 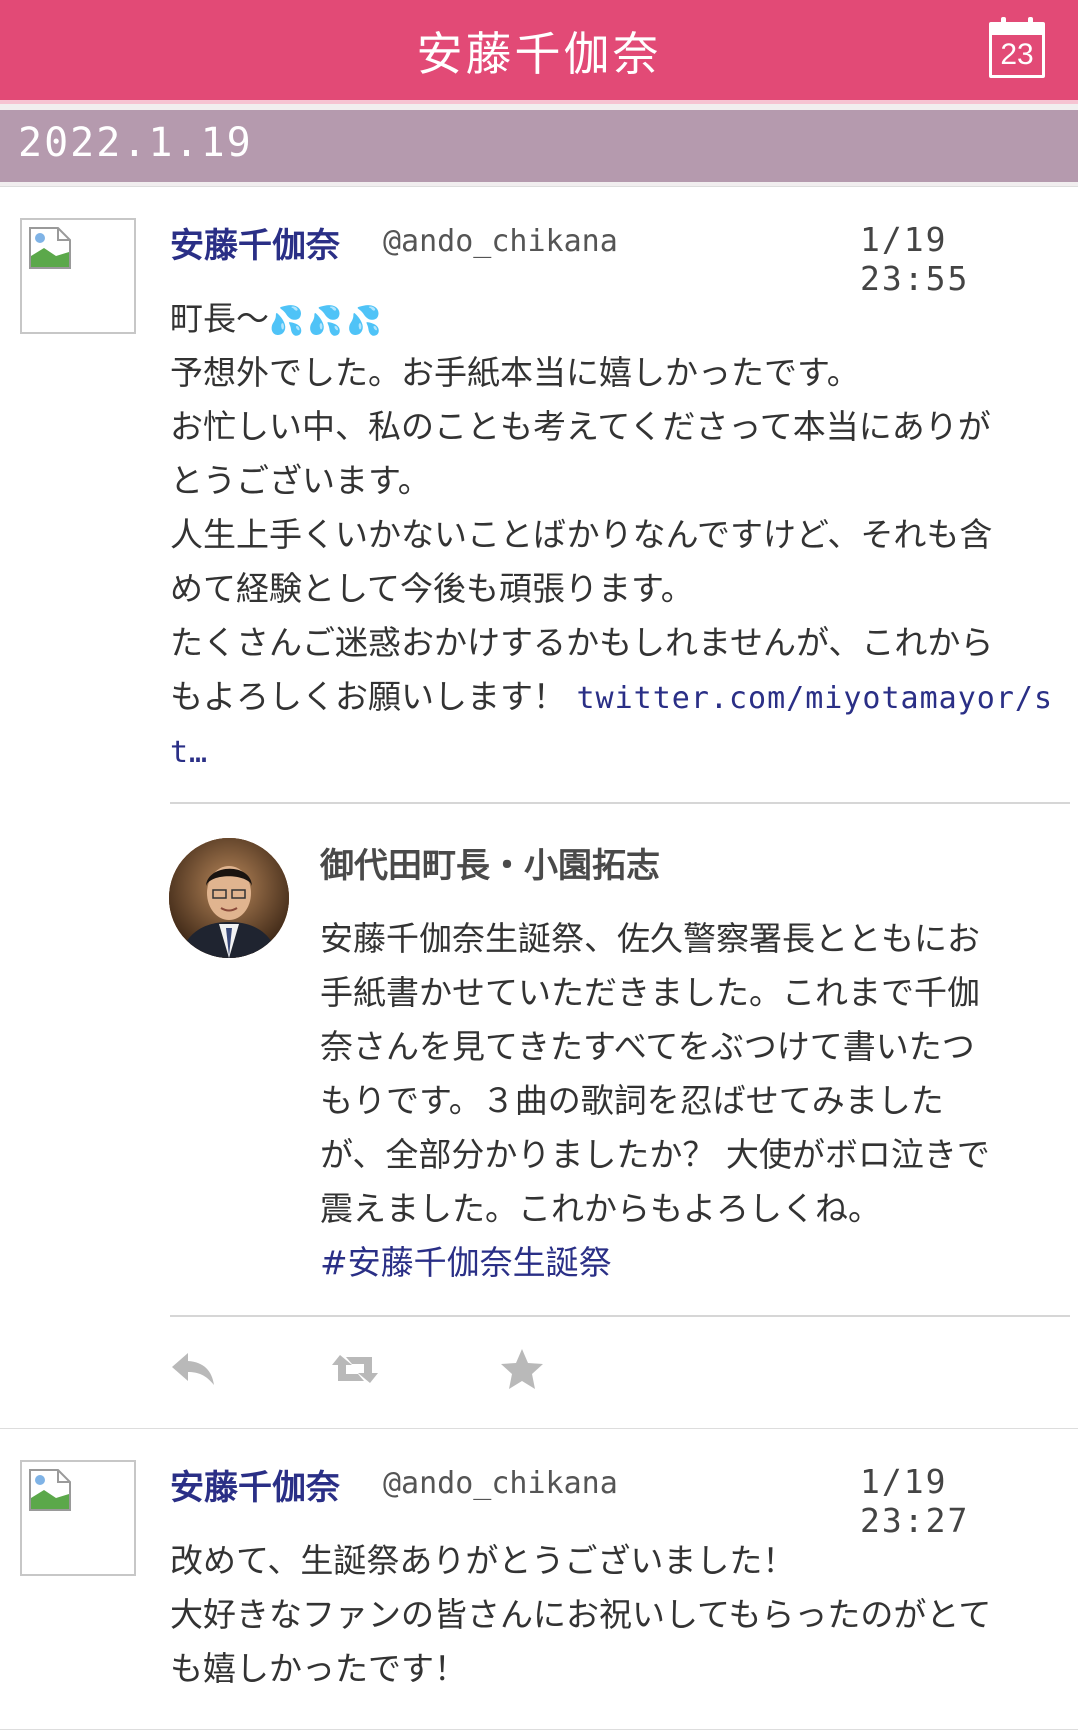 I want to click on tweet-link: twitter.com/miyotamayor/s, so click(x=815, y=698).